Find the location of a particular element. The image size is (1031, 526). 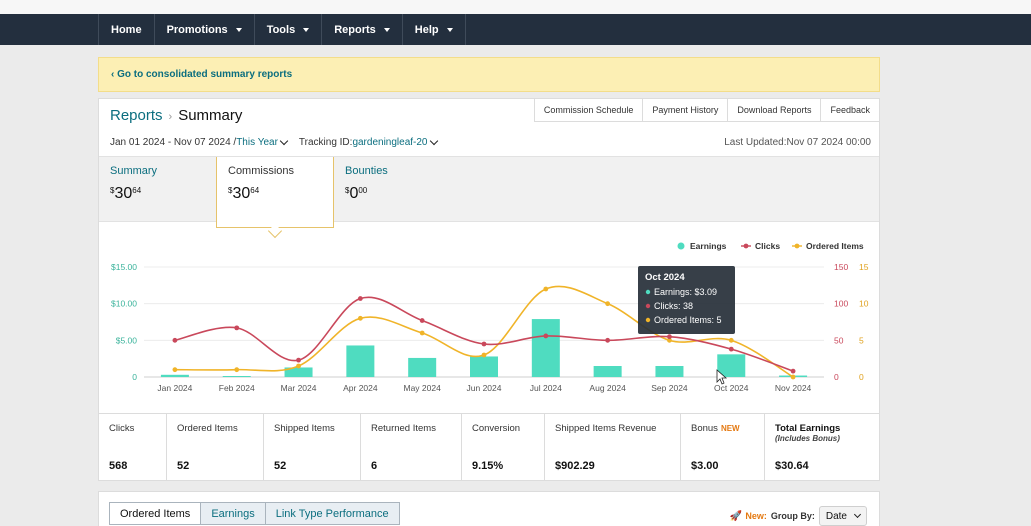

new-badge: NEW is located at coordinates (730, 428).